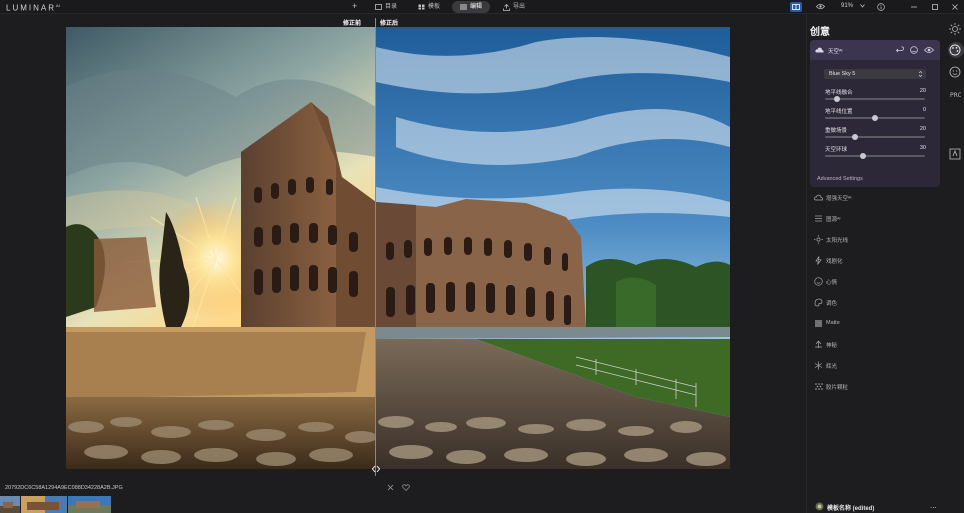 The image size is (964, 513). What do you see at coordinates (875, 156) in the screenshot?
I see `sky-global-slider` at bounding box center [875, 156].